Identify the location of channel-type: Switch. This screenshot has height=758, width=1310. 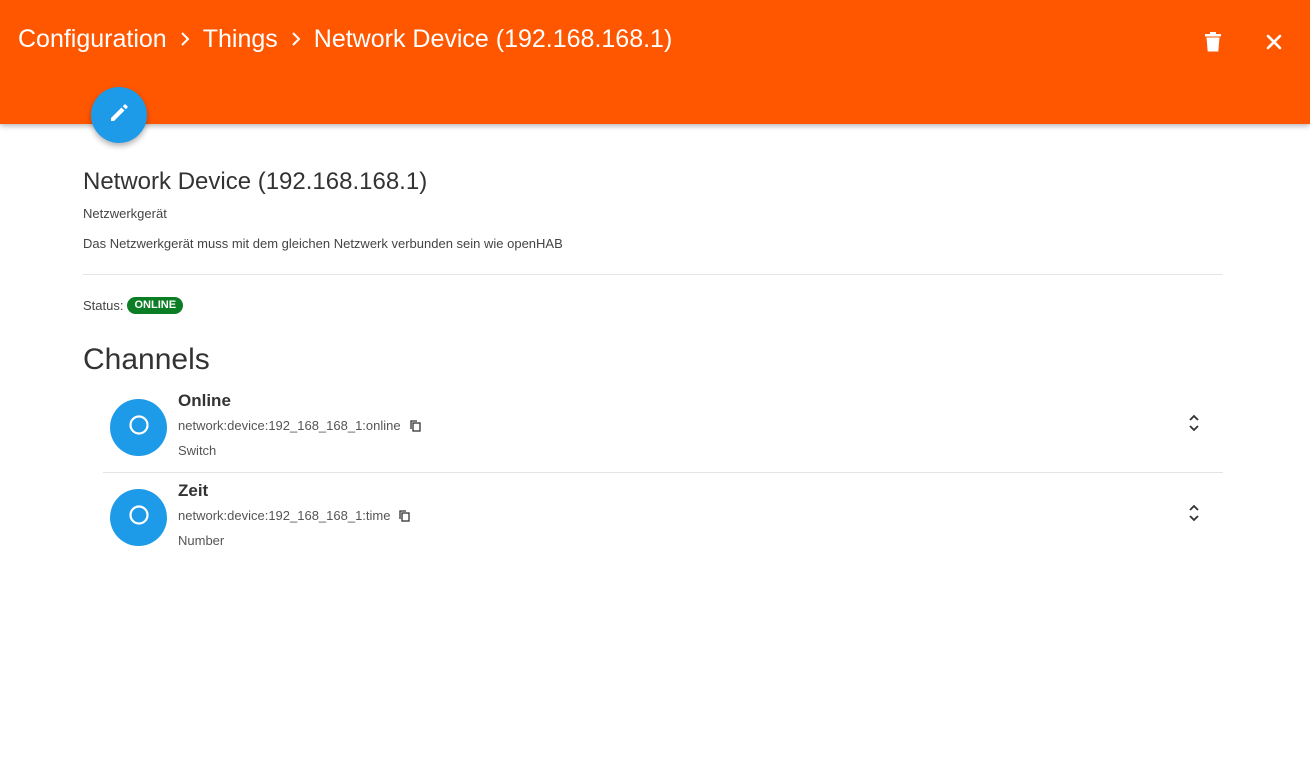
(197, 450).